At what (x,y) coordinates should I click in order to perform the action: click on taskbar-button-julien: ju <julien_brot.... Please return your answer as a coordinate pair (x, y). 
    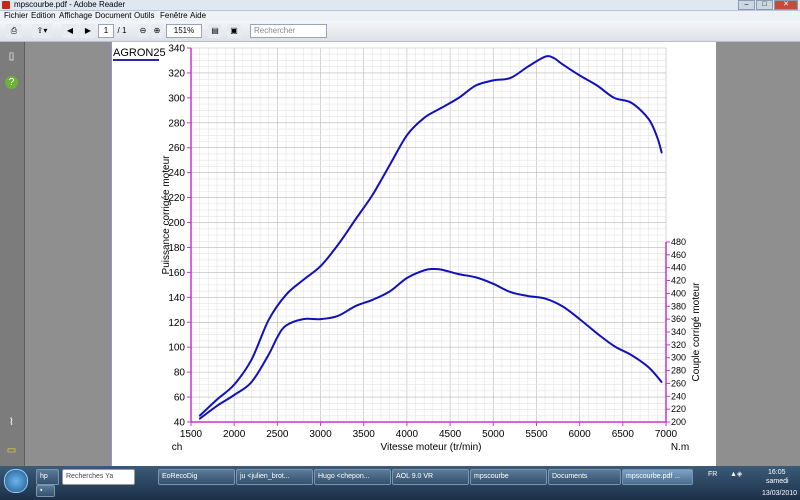
    Looking at the image, I should click on (274, 477).